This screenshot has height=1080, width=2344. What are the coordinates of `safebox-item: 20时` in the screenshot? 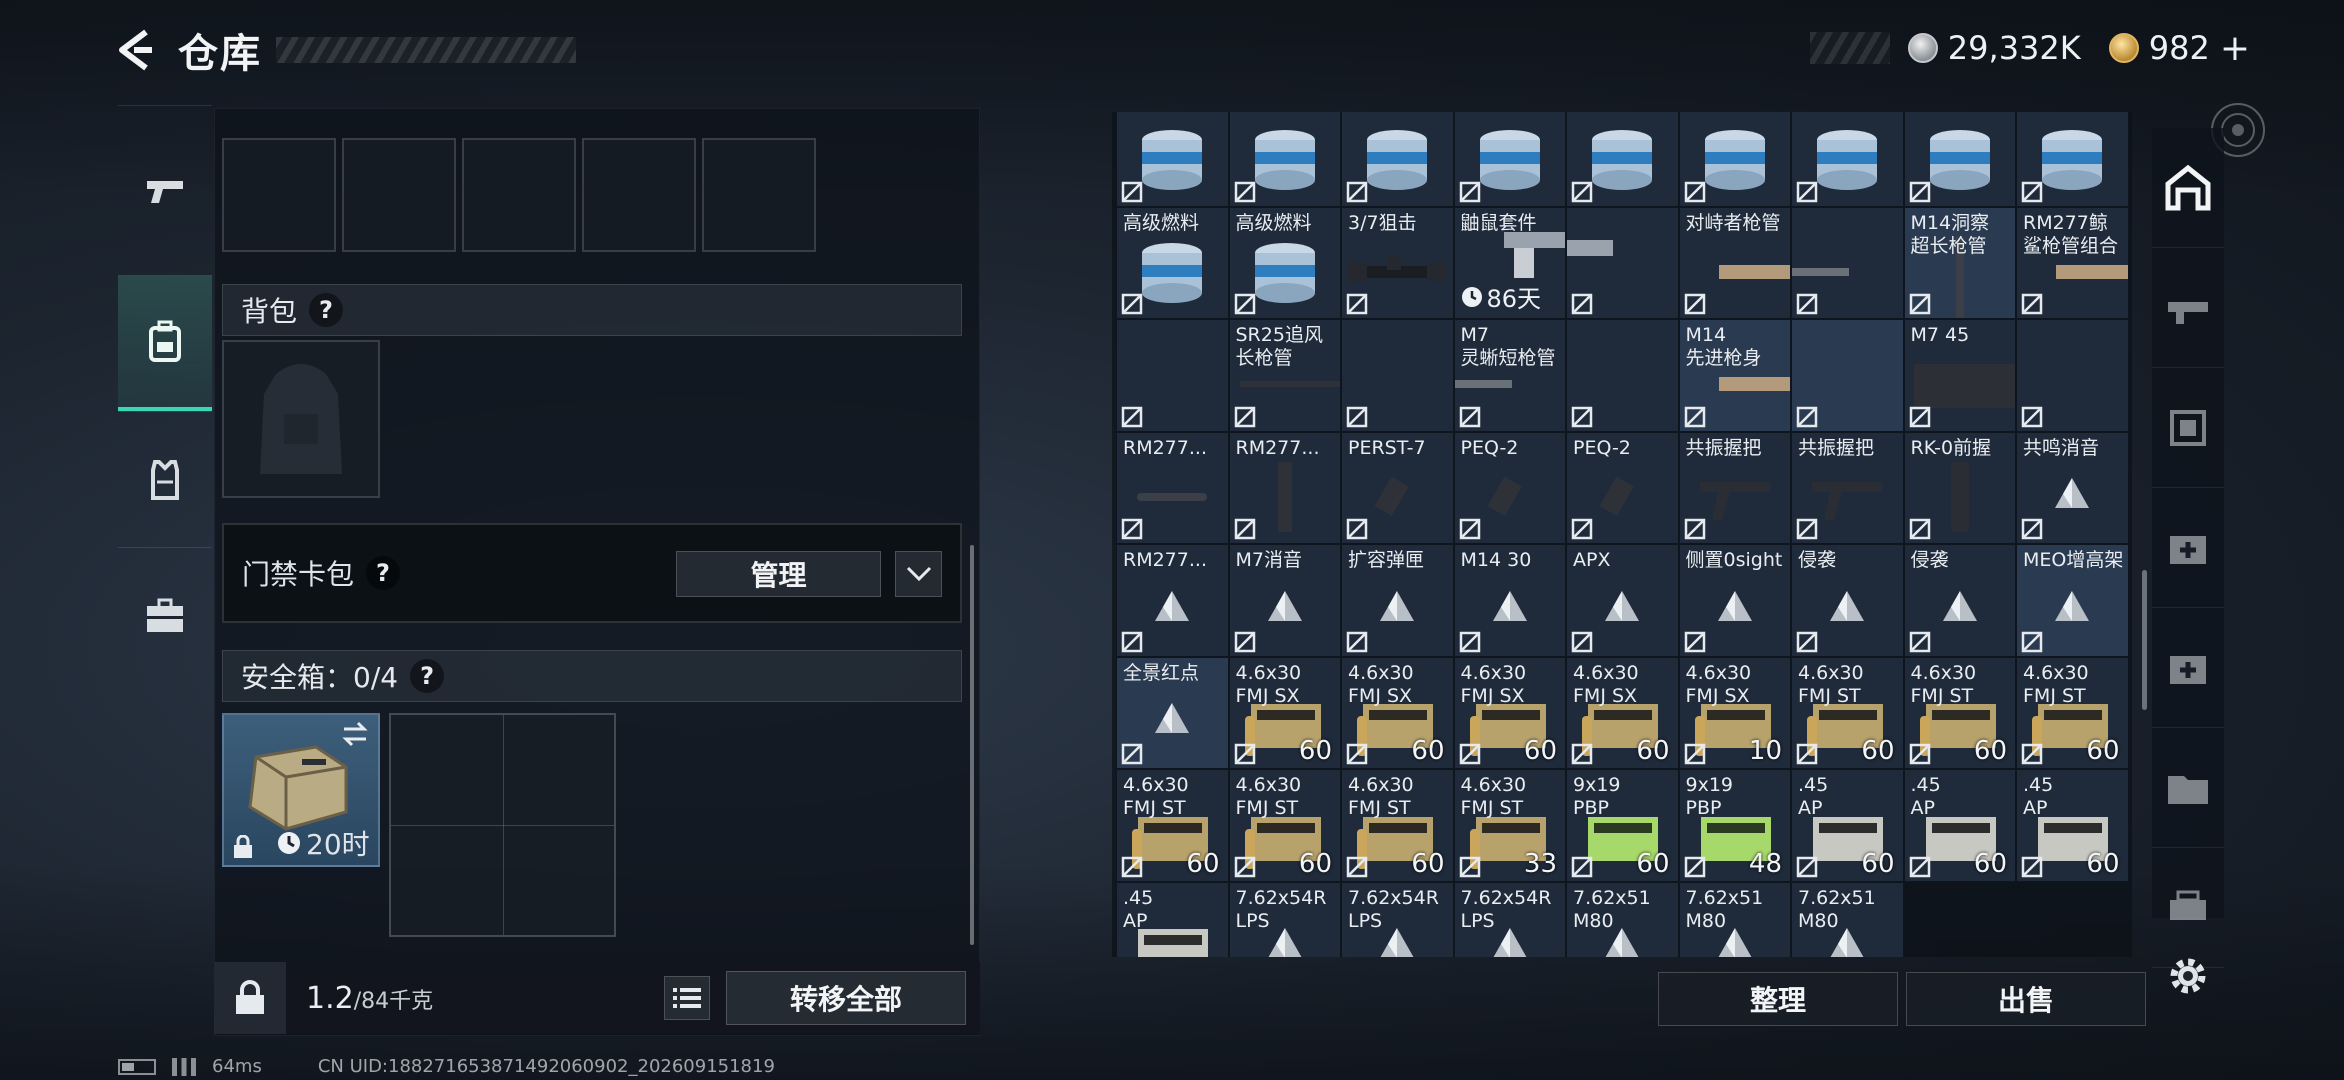 It's located at (301, 790).